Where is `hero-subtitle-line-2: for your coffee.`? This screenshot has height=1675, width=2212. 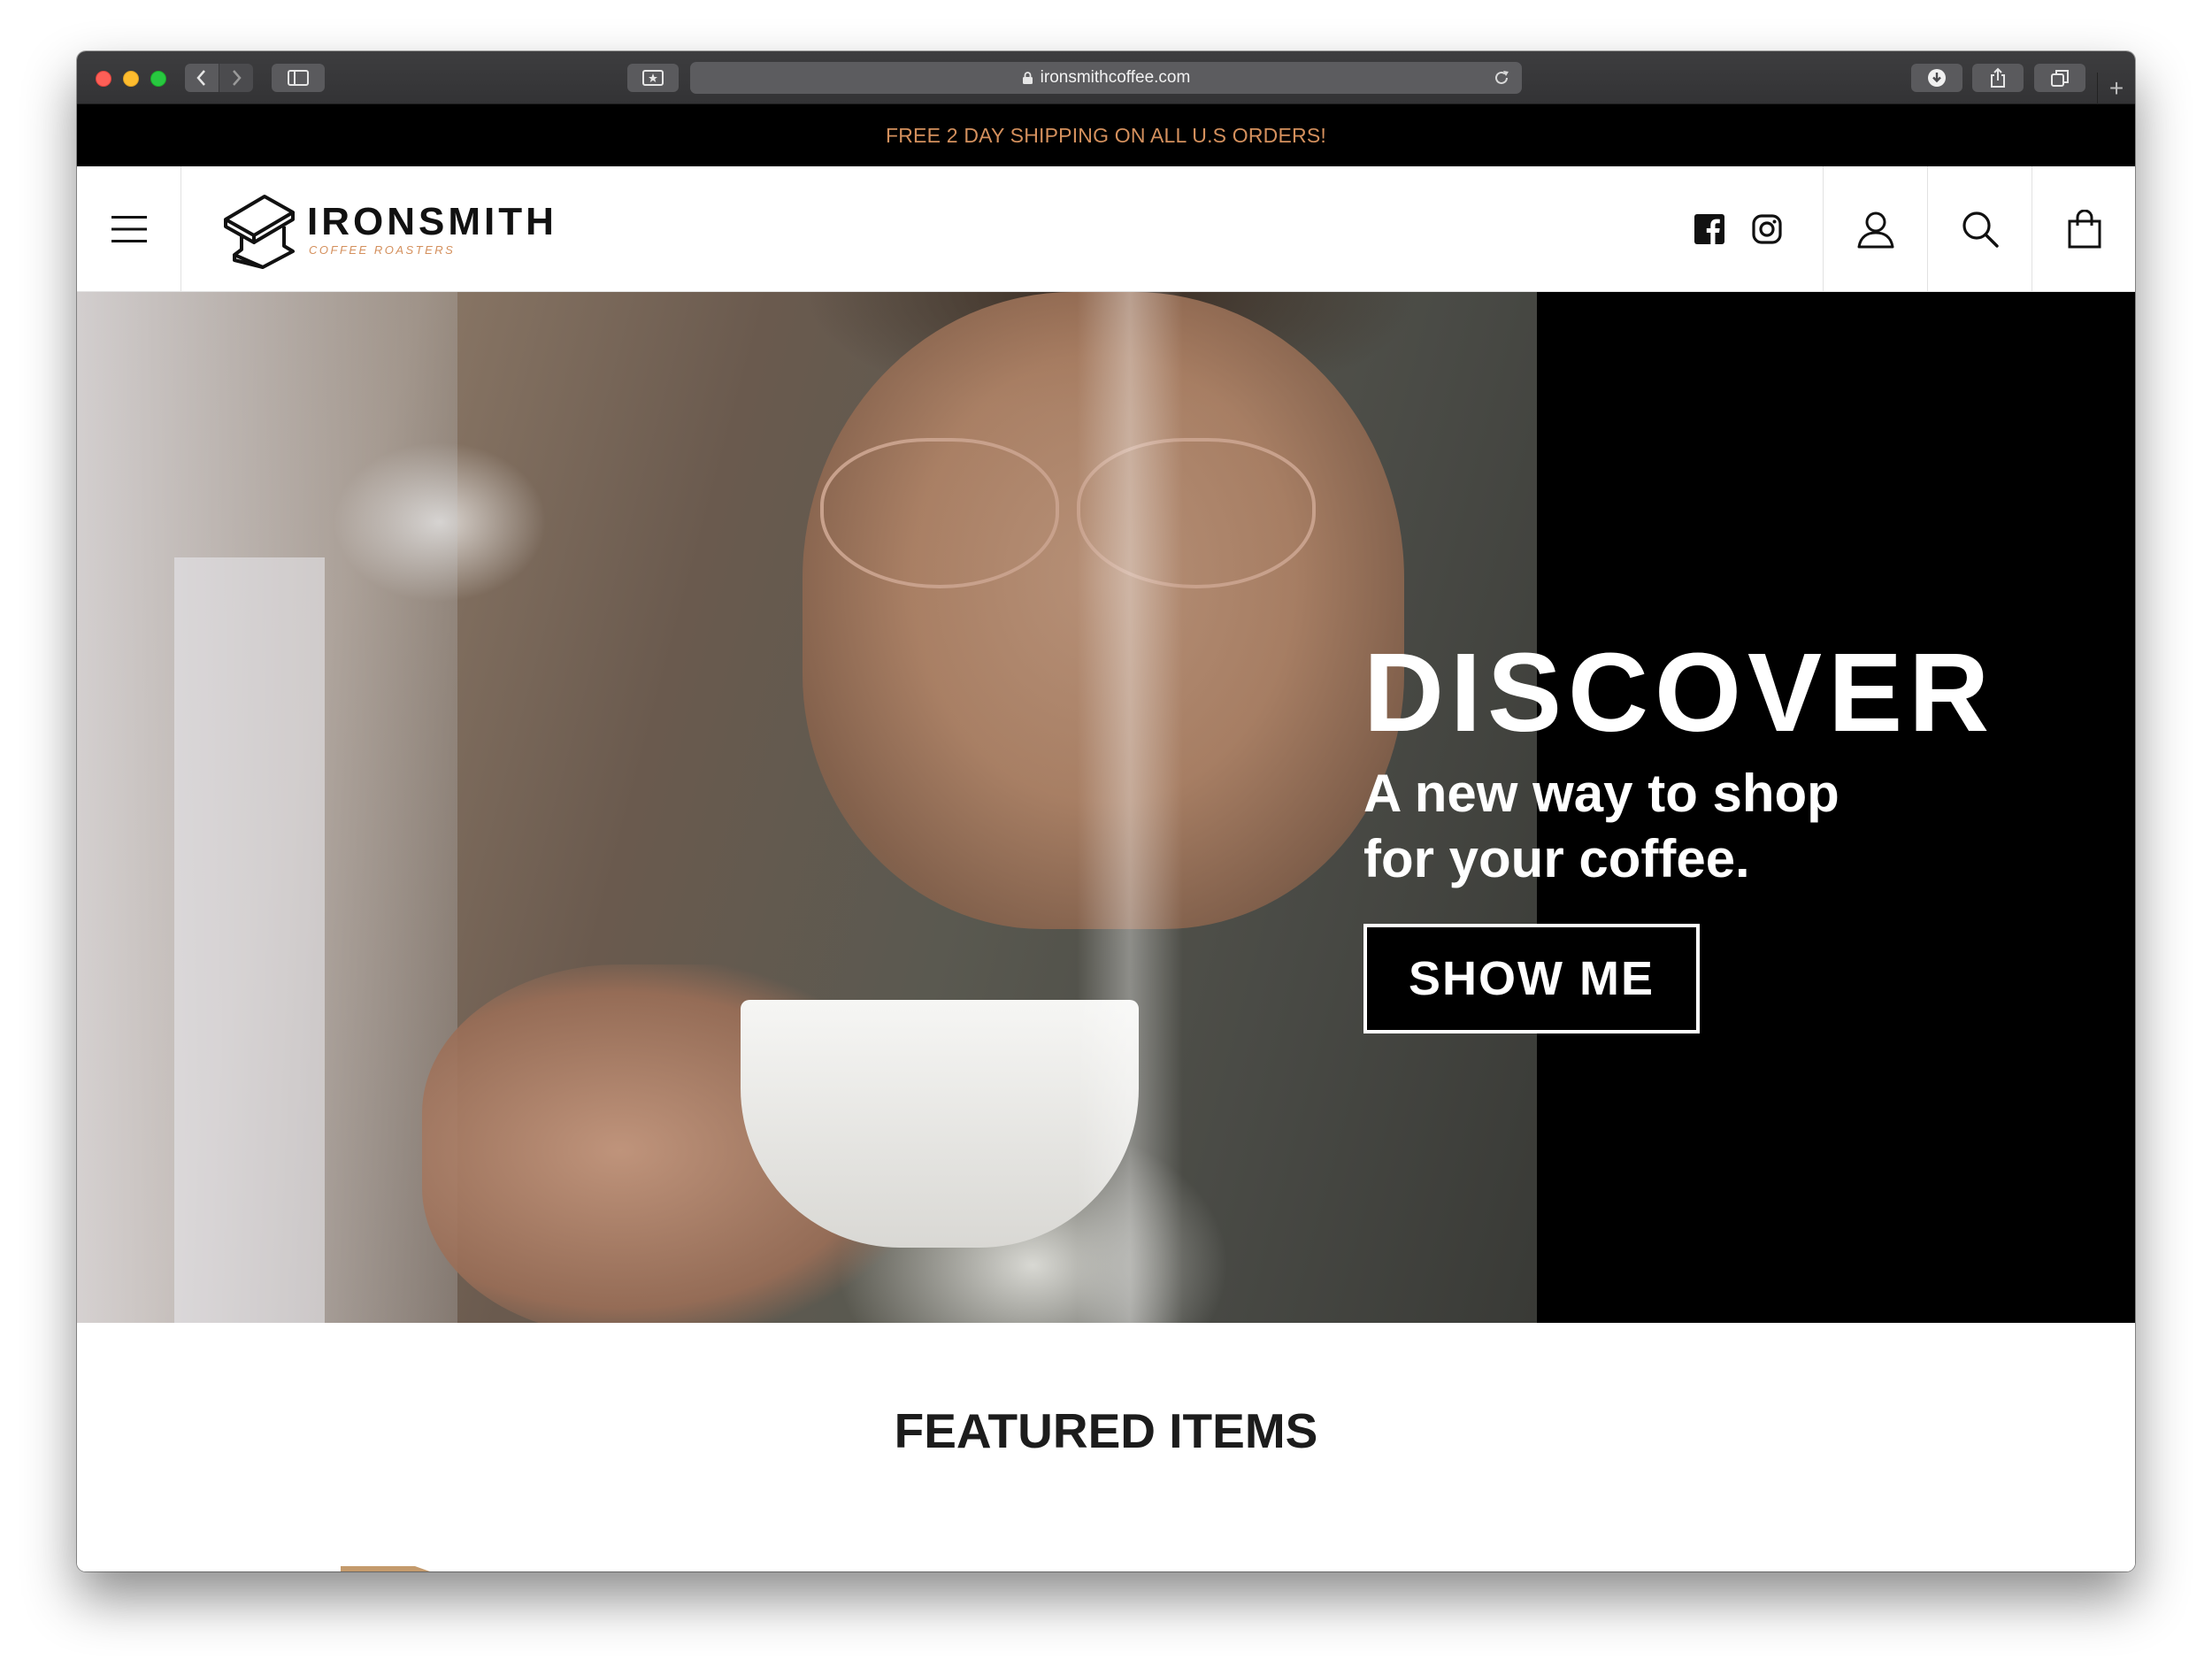 hero-subtitle-line-2: for your coffee. is located at coordinates (1557, 858).